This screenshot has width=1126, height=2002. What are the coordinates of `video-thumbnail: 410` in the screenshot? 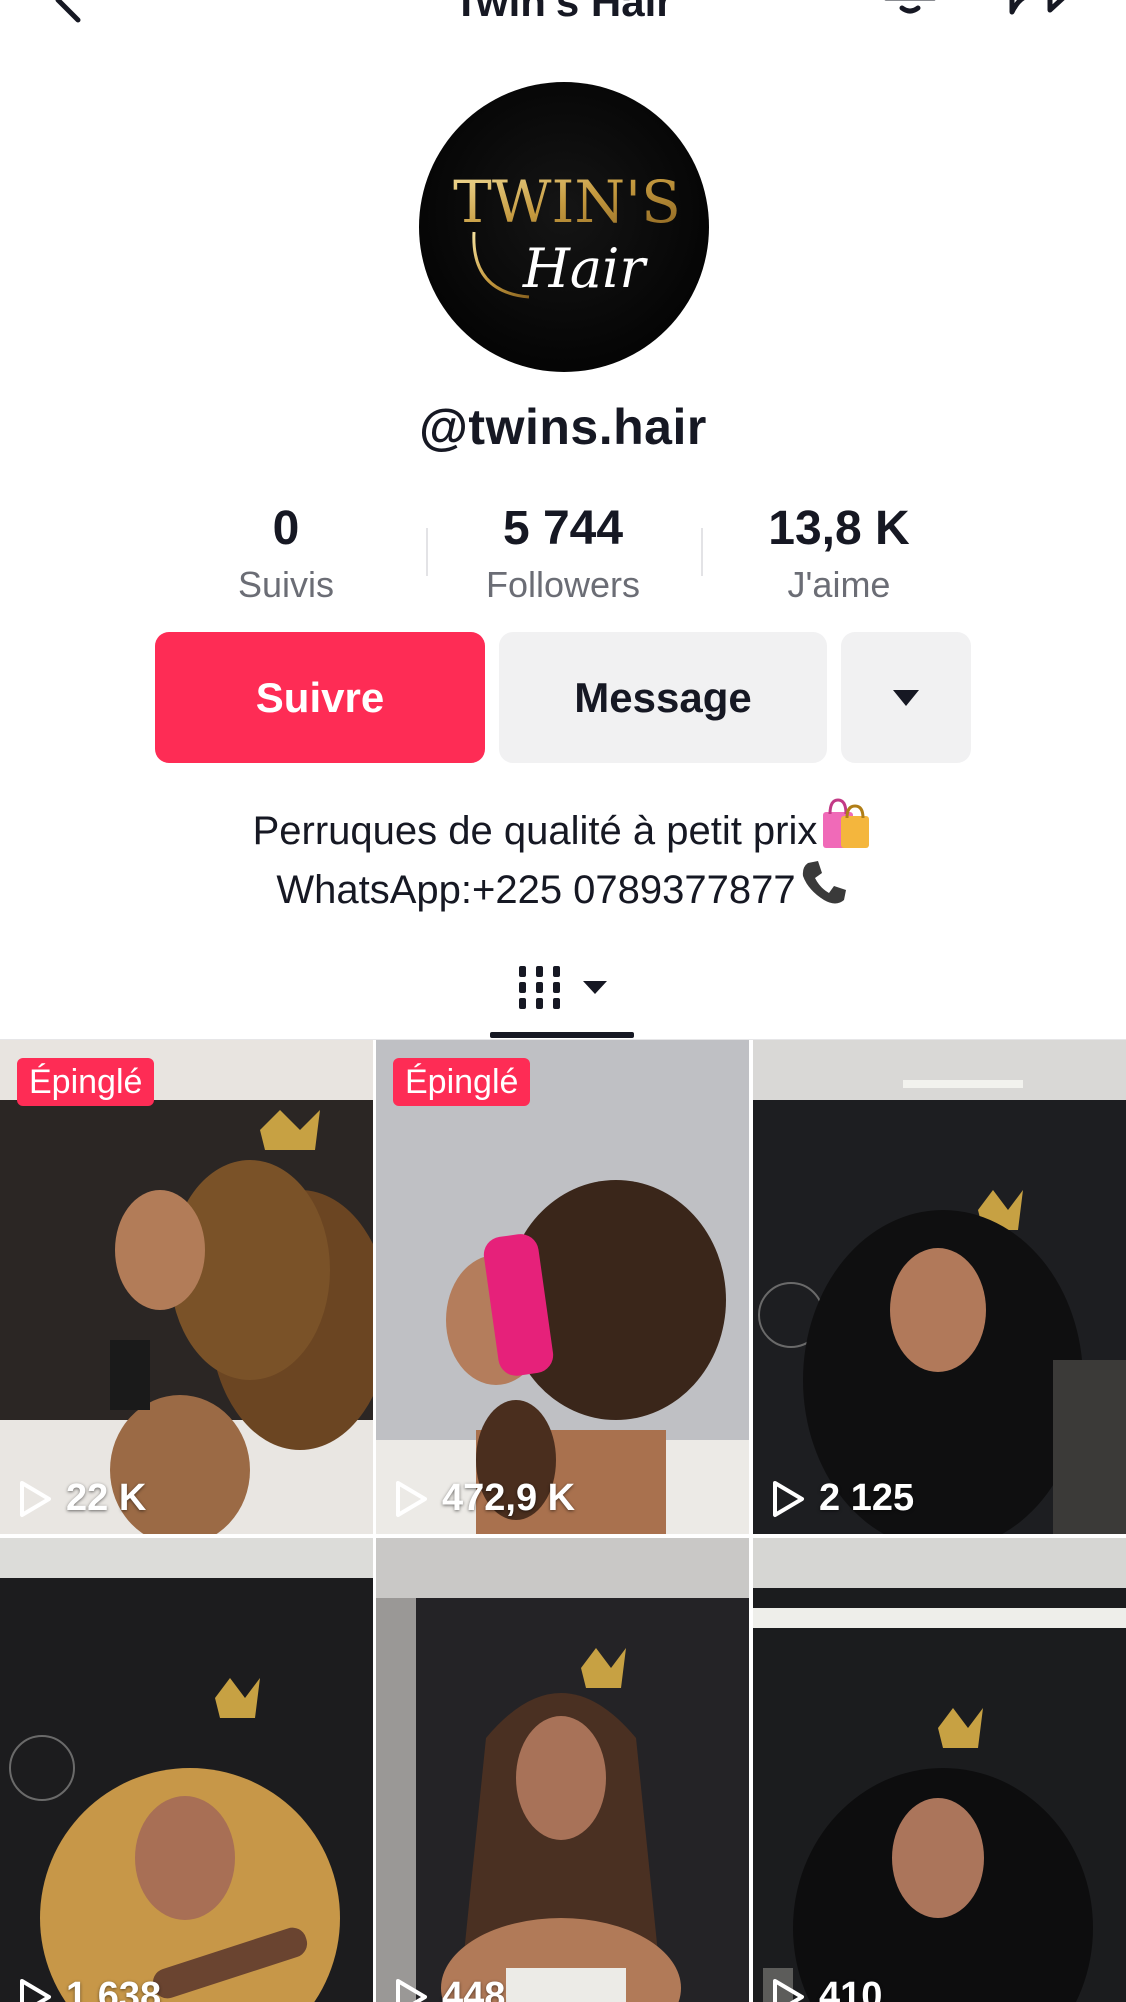 It's located at (939, 1770).